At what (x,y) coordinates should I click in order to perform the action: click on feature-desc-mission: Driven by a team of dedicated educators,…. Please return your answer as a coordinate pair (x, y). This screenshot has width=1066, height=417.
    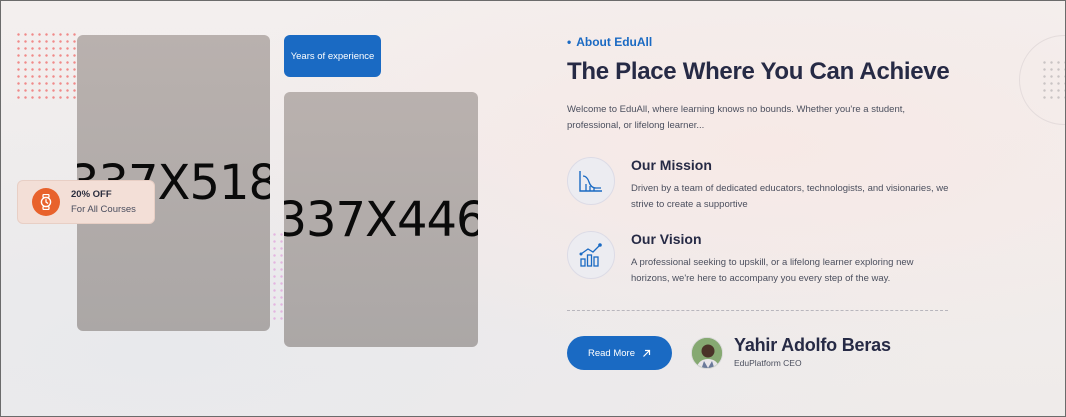
    Looking at the image, I should click on (790, 196).